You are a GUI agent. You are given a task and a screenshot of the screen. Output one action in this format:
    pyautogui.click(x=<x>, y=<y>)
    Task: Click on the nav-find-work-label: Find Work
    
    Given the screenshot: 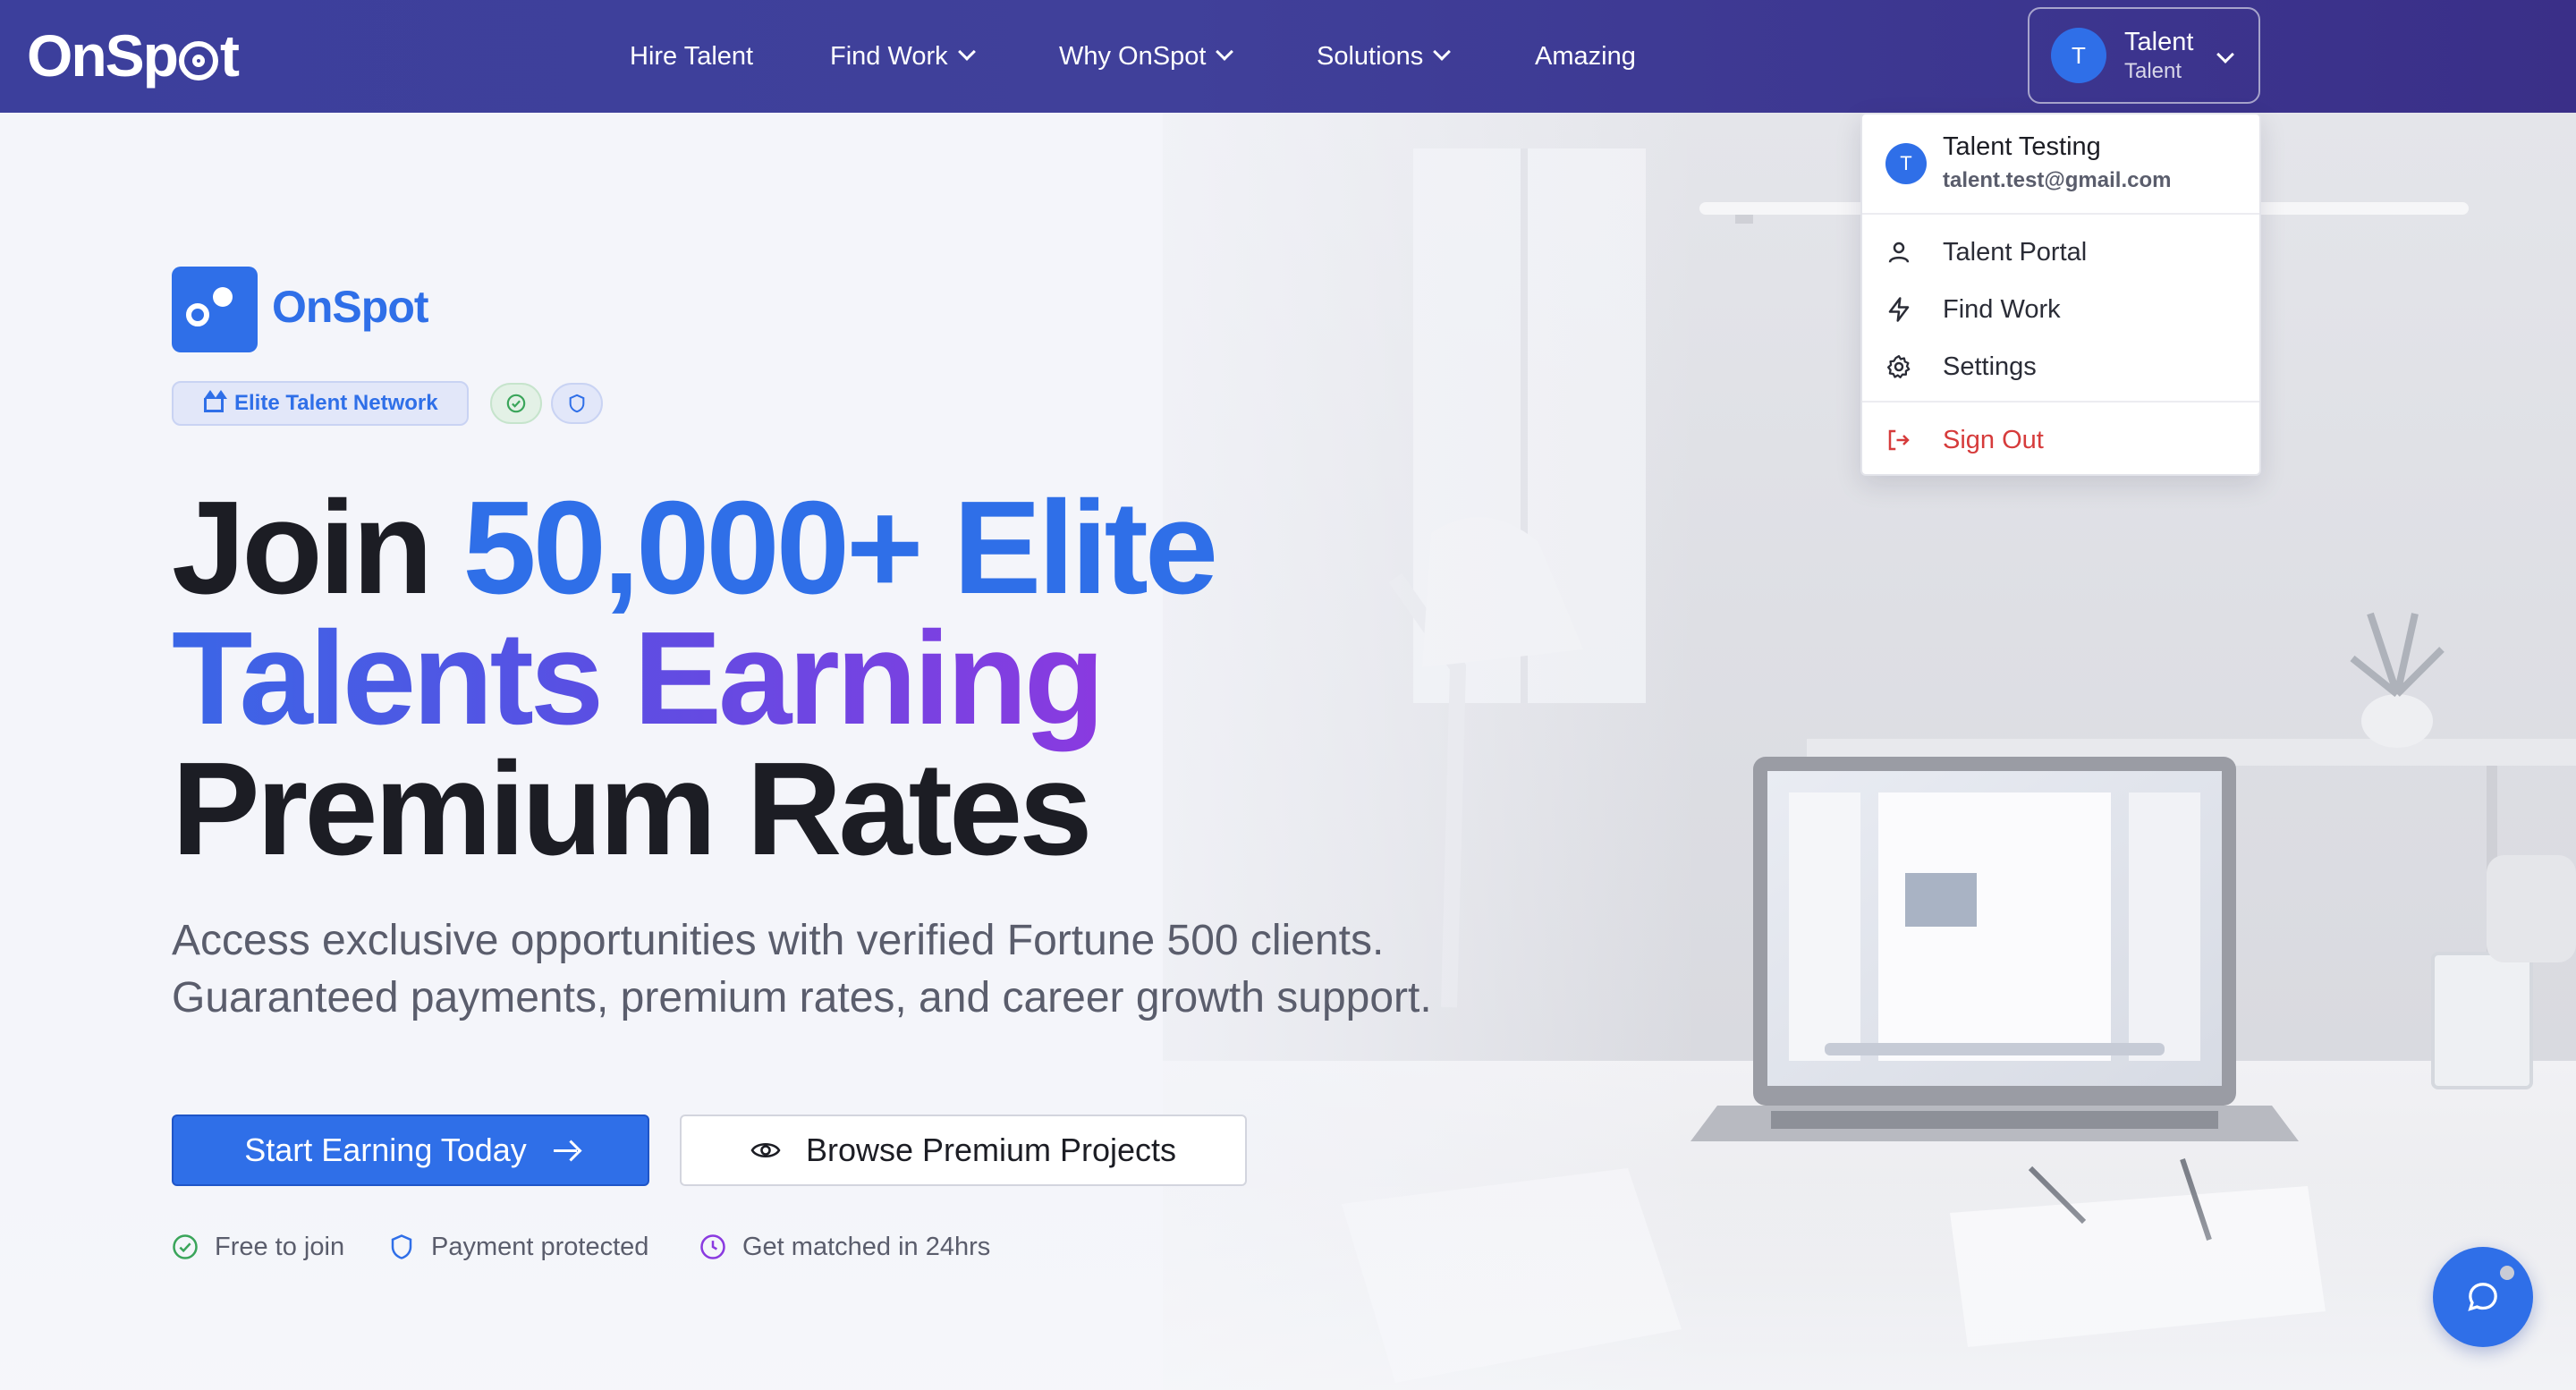 What is the action you would take?
    pyautogui.click(x=889, y=56)
    